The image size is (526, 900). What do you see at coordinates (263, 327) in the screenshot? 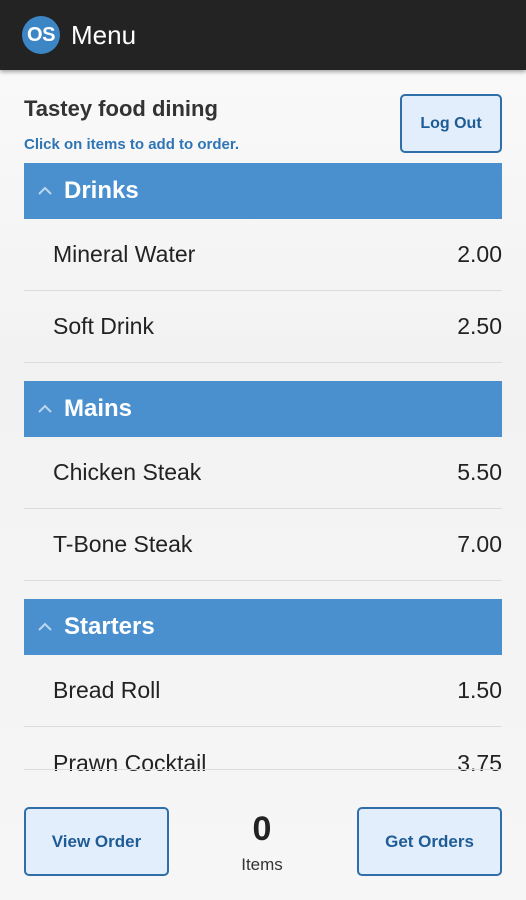
I see `menu-item-soft-drink: Soft Drink 2.50` at bounding box center [263, 327].